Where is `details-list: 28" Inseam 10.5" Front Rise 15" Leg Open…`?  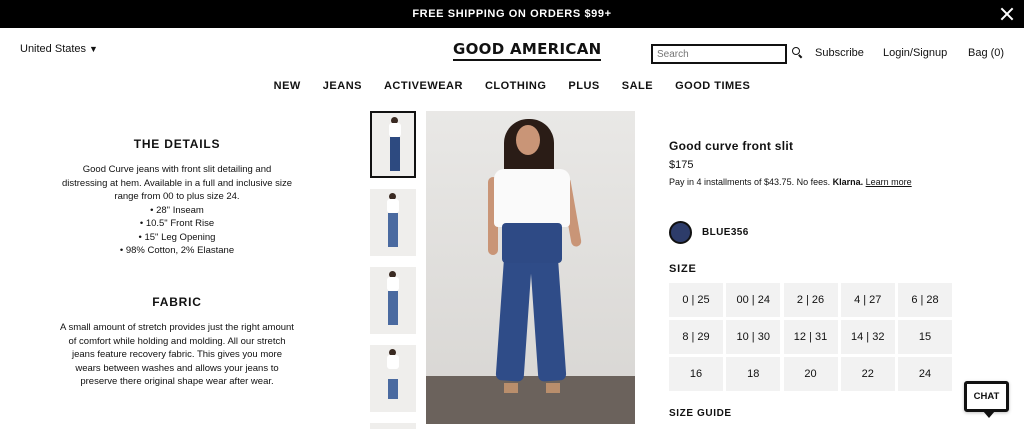
details-list: 28" Inseam 10.5" Front Rise 15" Leg Open… is located at coordinates (177, 231).